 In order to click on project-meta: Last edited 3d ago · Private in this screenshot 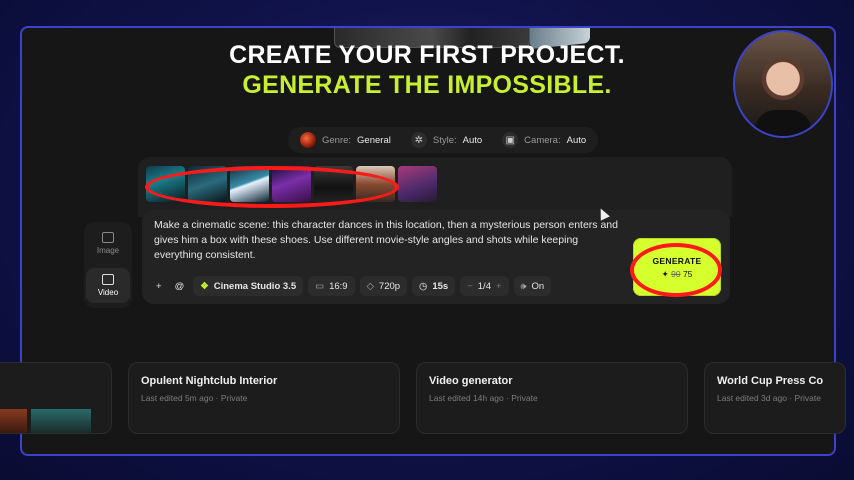, I will do `click(769, 398)`.